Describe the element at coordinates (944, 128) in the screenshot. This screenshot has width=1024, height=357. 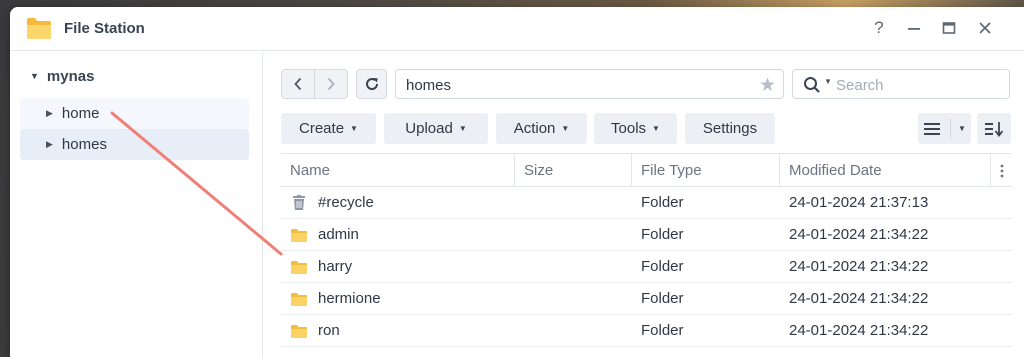
I see `view-mode-button: ▼` at that location.